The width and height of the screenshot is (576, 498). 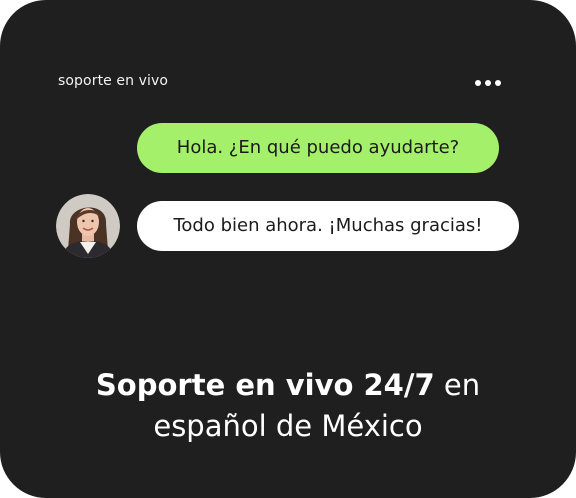 I want to click on user-avatar-photo, so click(x=88, y=226).